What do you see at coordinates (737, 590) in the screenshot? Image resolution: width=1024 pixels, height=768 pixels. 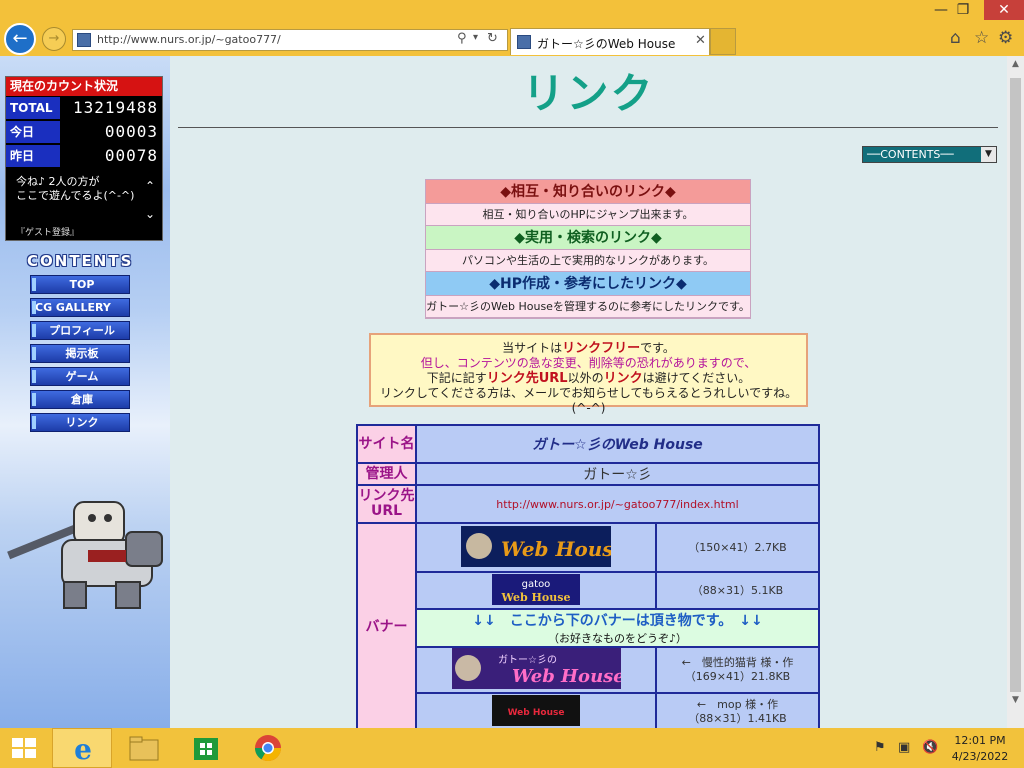 I see `banner-size: （88×31）5.1KB` at bounding box center [737, 590].